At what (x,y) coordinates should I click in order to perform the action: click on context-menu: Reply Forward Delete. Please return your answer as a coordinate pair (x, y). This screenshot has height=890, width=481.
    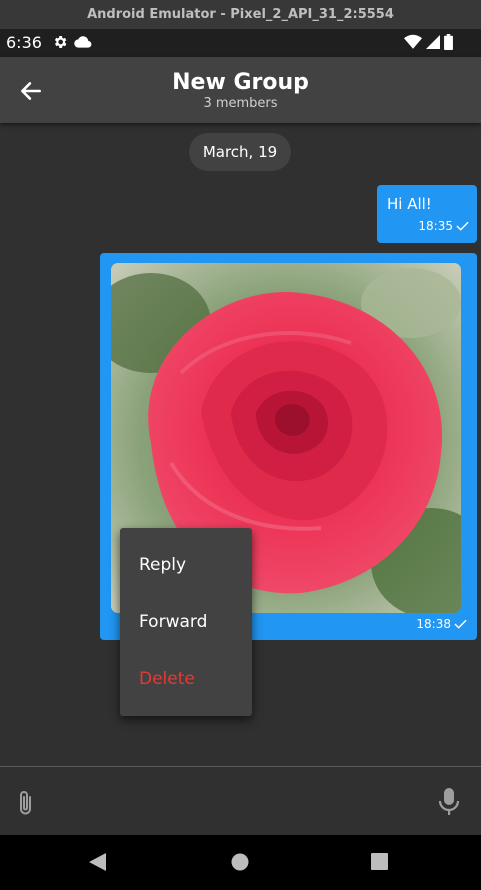
    Looking at the image, I should click on (186, 622).